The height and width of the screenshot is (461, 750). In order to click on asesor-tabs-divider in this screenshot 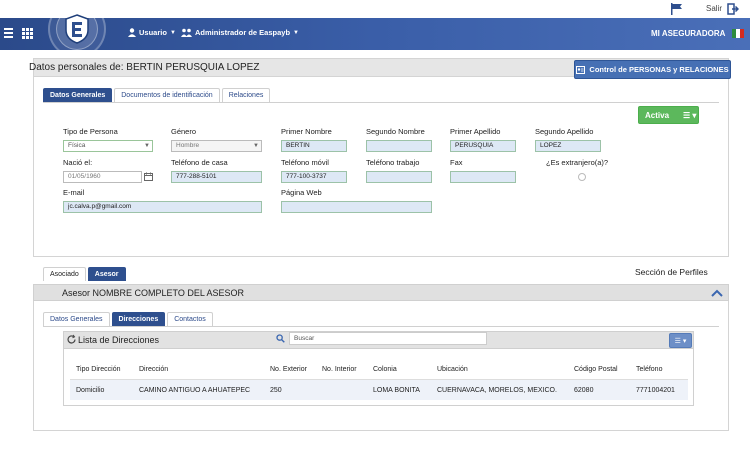, I will do `click(381, 326)`.